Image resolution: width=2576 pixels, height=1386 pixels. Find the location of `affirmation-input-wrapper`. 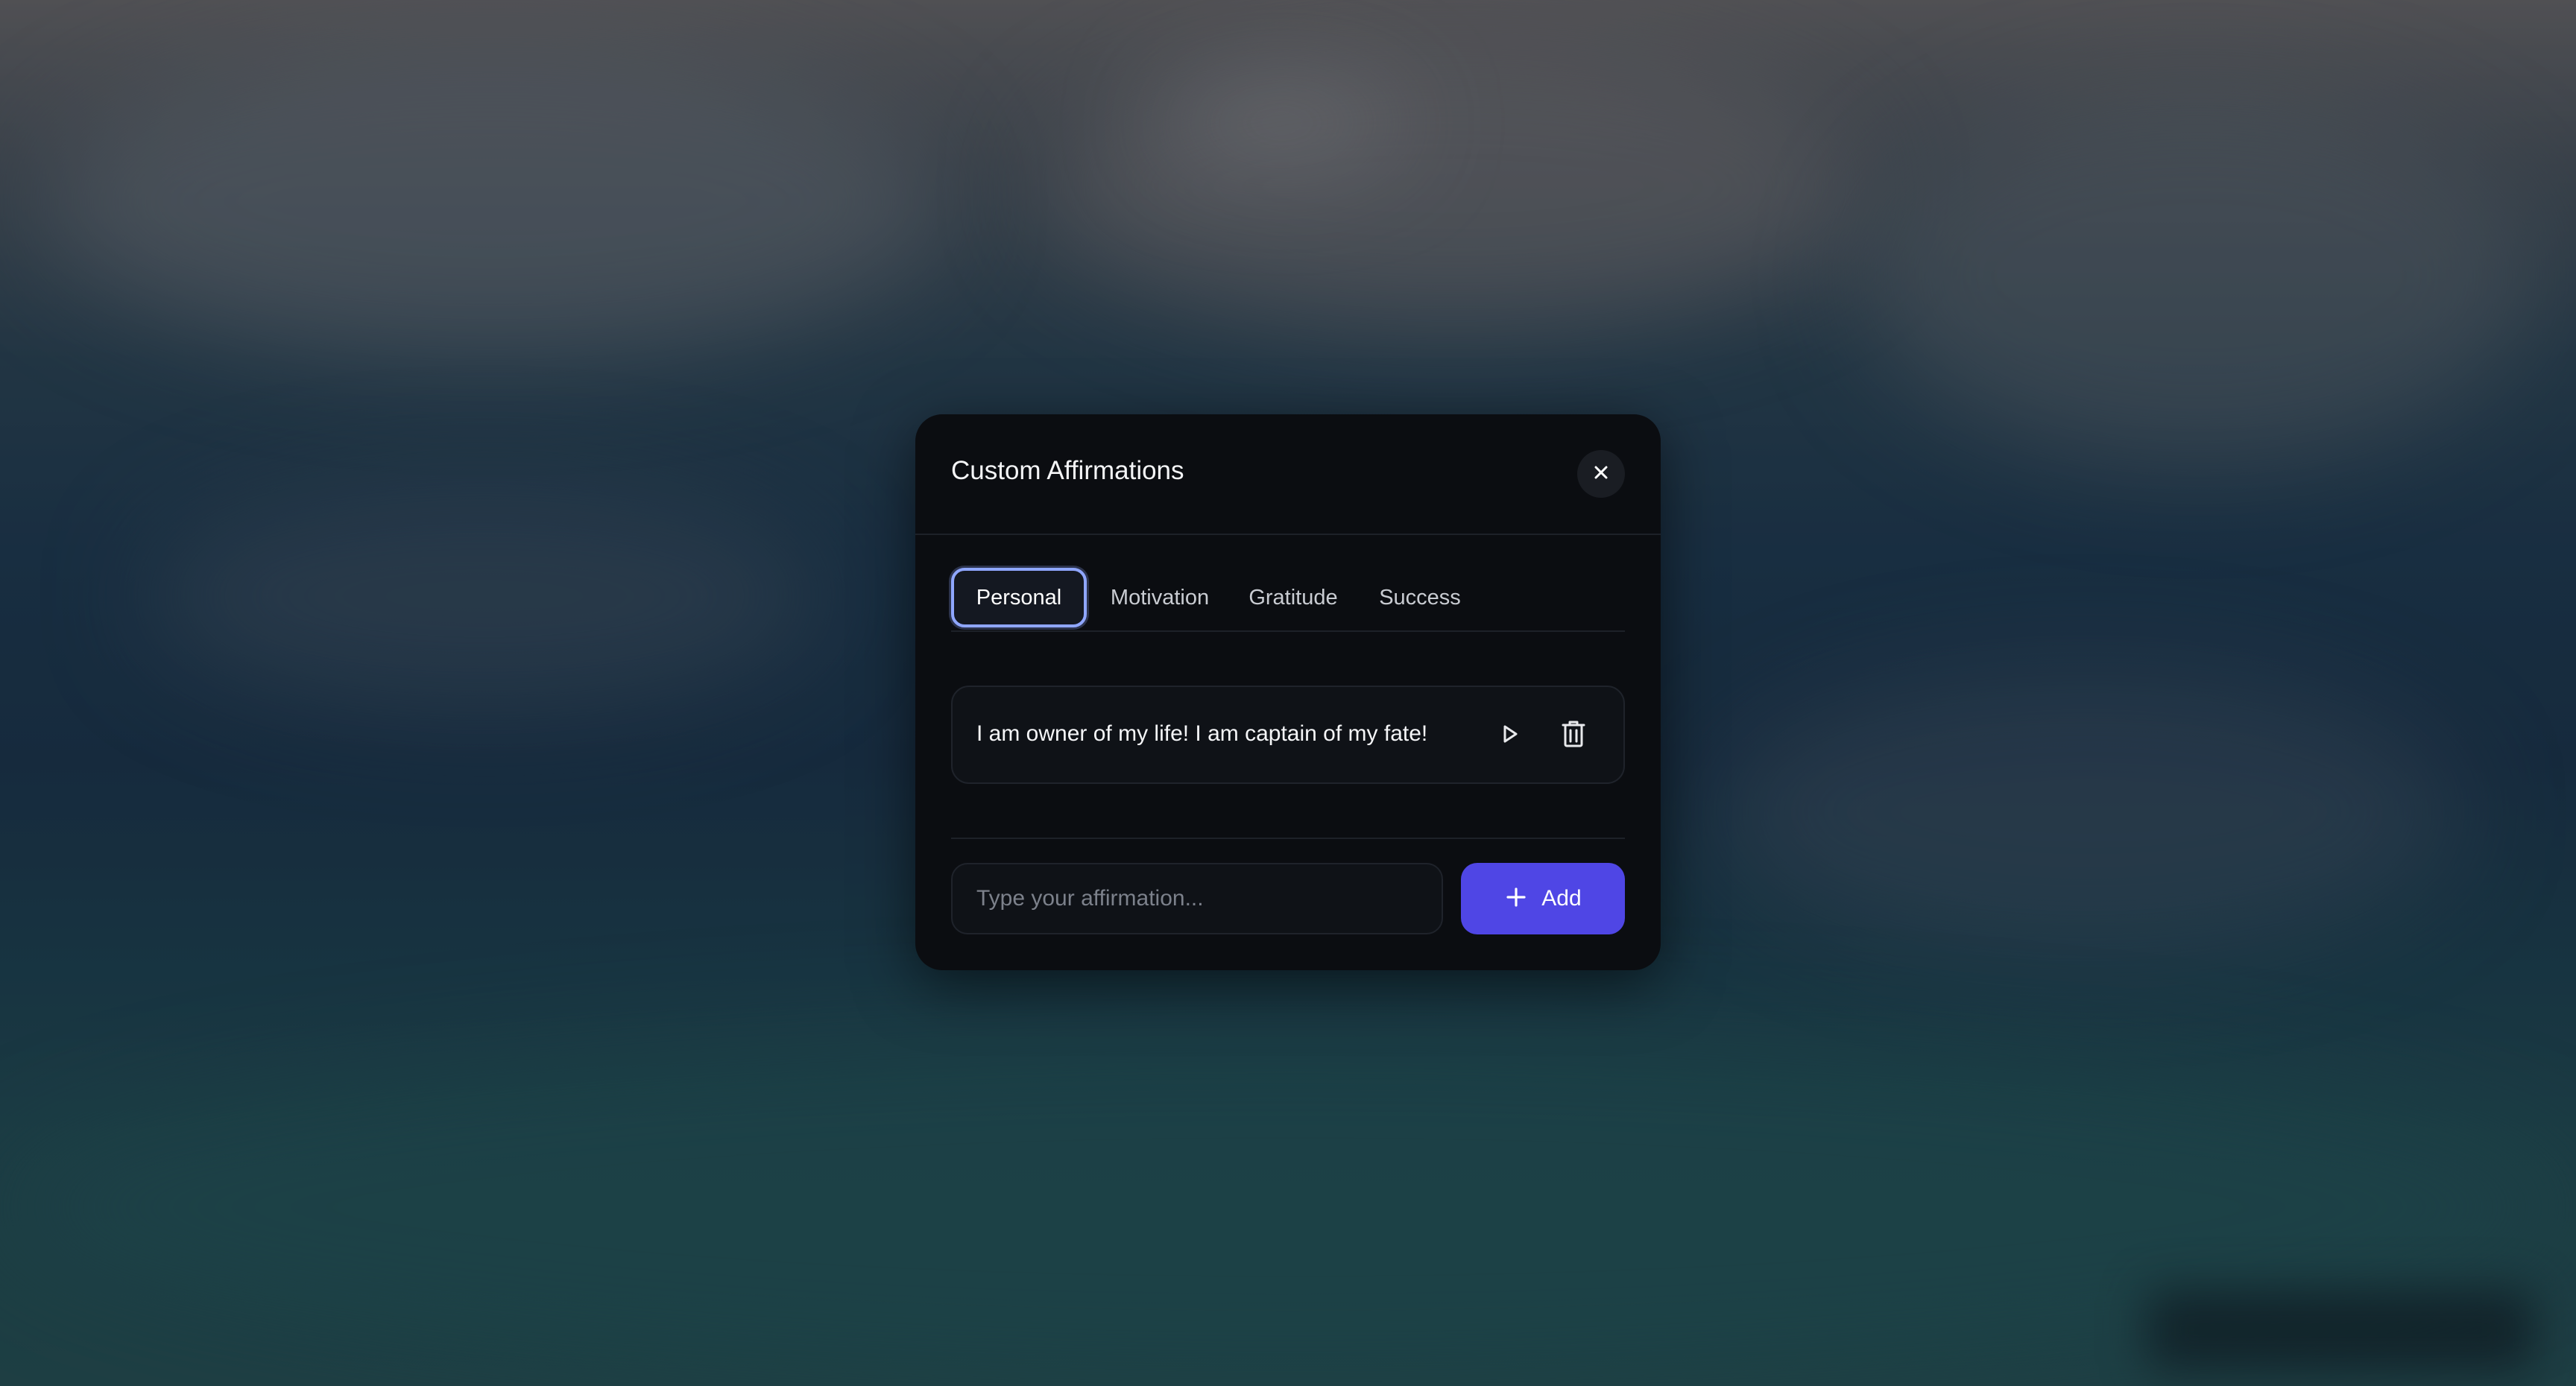

affirmation-input-wrapper is located at coordinates (1197, 898).